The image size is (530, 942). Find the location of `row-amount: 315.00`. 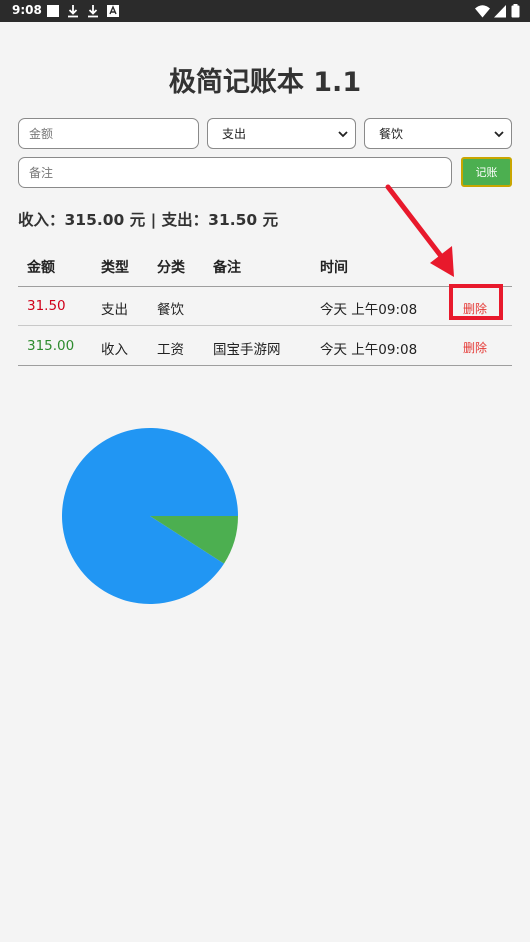

row-amount: 315.00 is located at coordinates (51, 346).